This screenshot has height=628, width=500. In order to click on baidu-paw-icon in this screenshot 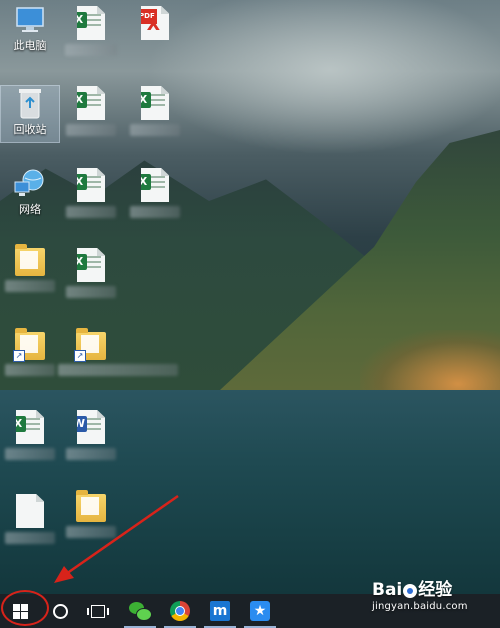, I will do `click(410, 590)`.